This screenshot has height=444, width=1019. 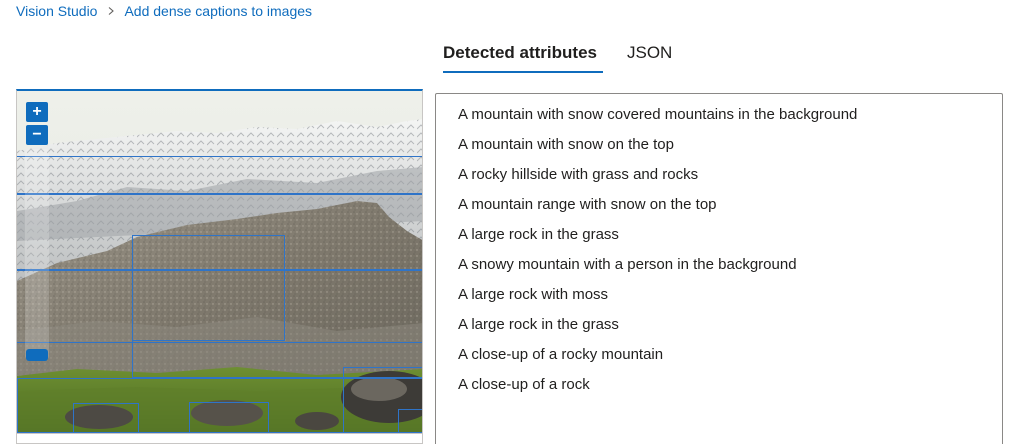 I want to click on tab-json: JSON, so click(x=649, y=57).